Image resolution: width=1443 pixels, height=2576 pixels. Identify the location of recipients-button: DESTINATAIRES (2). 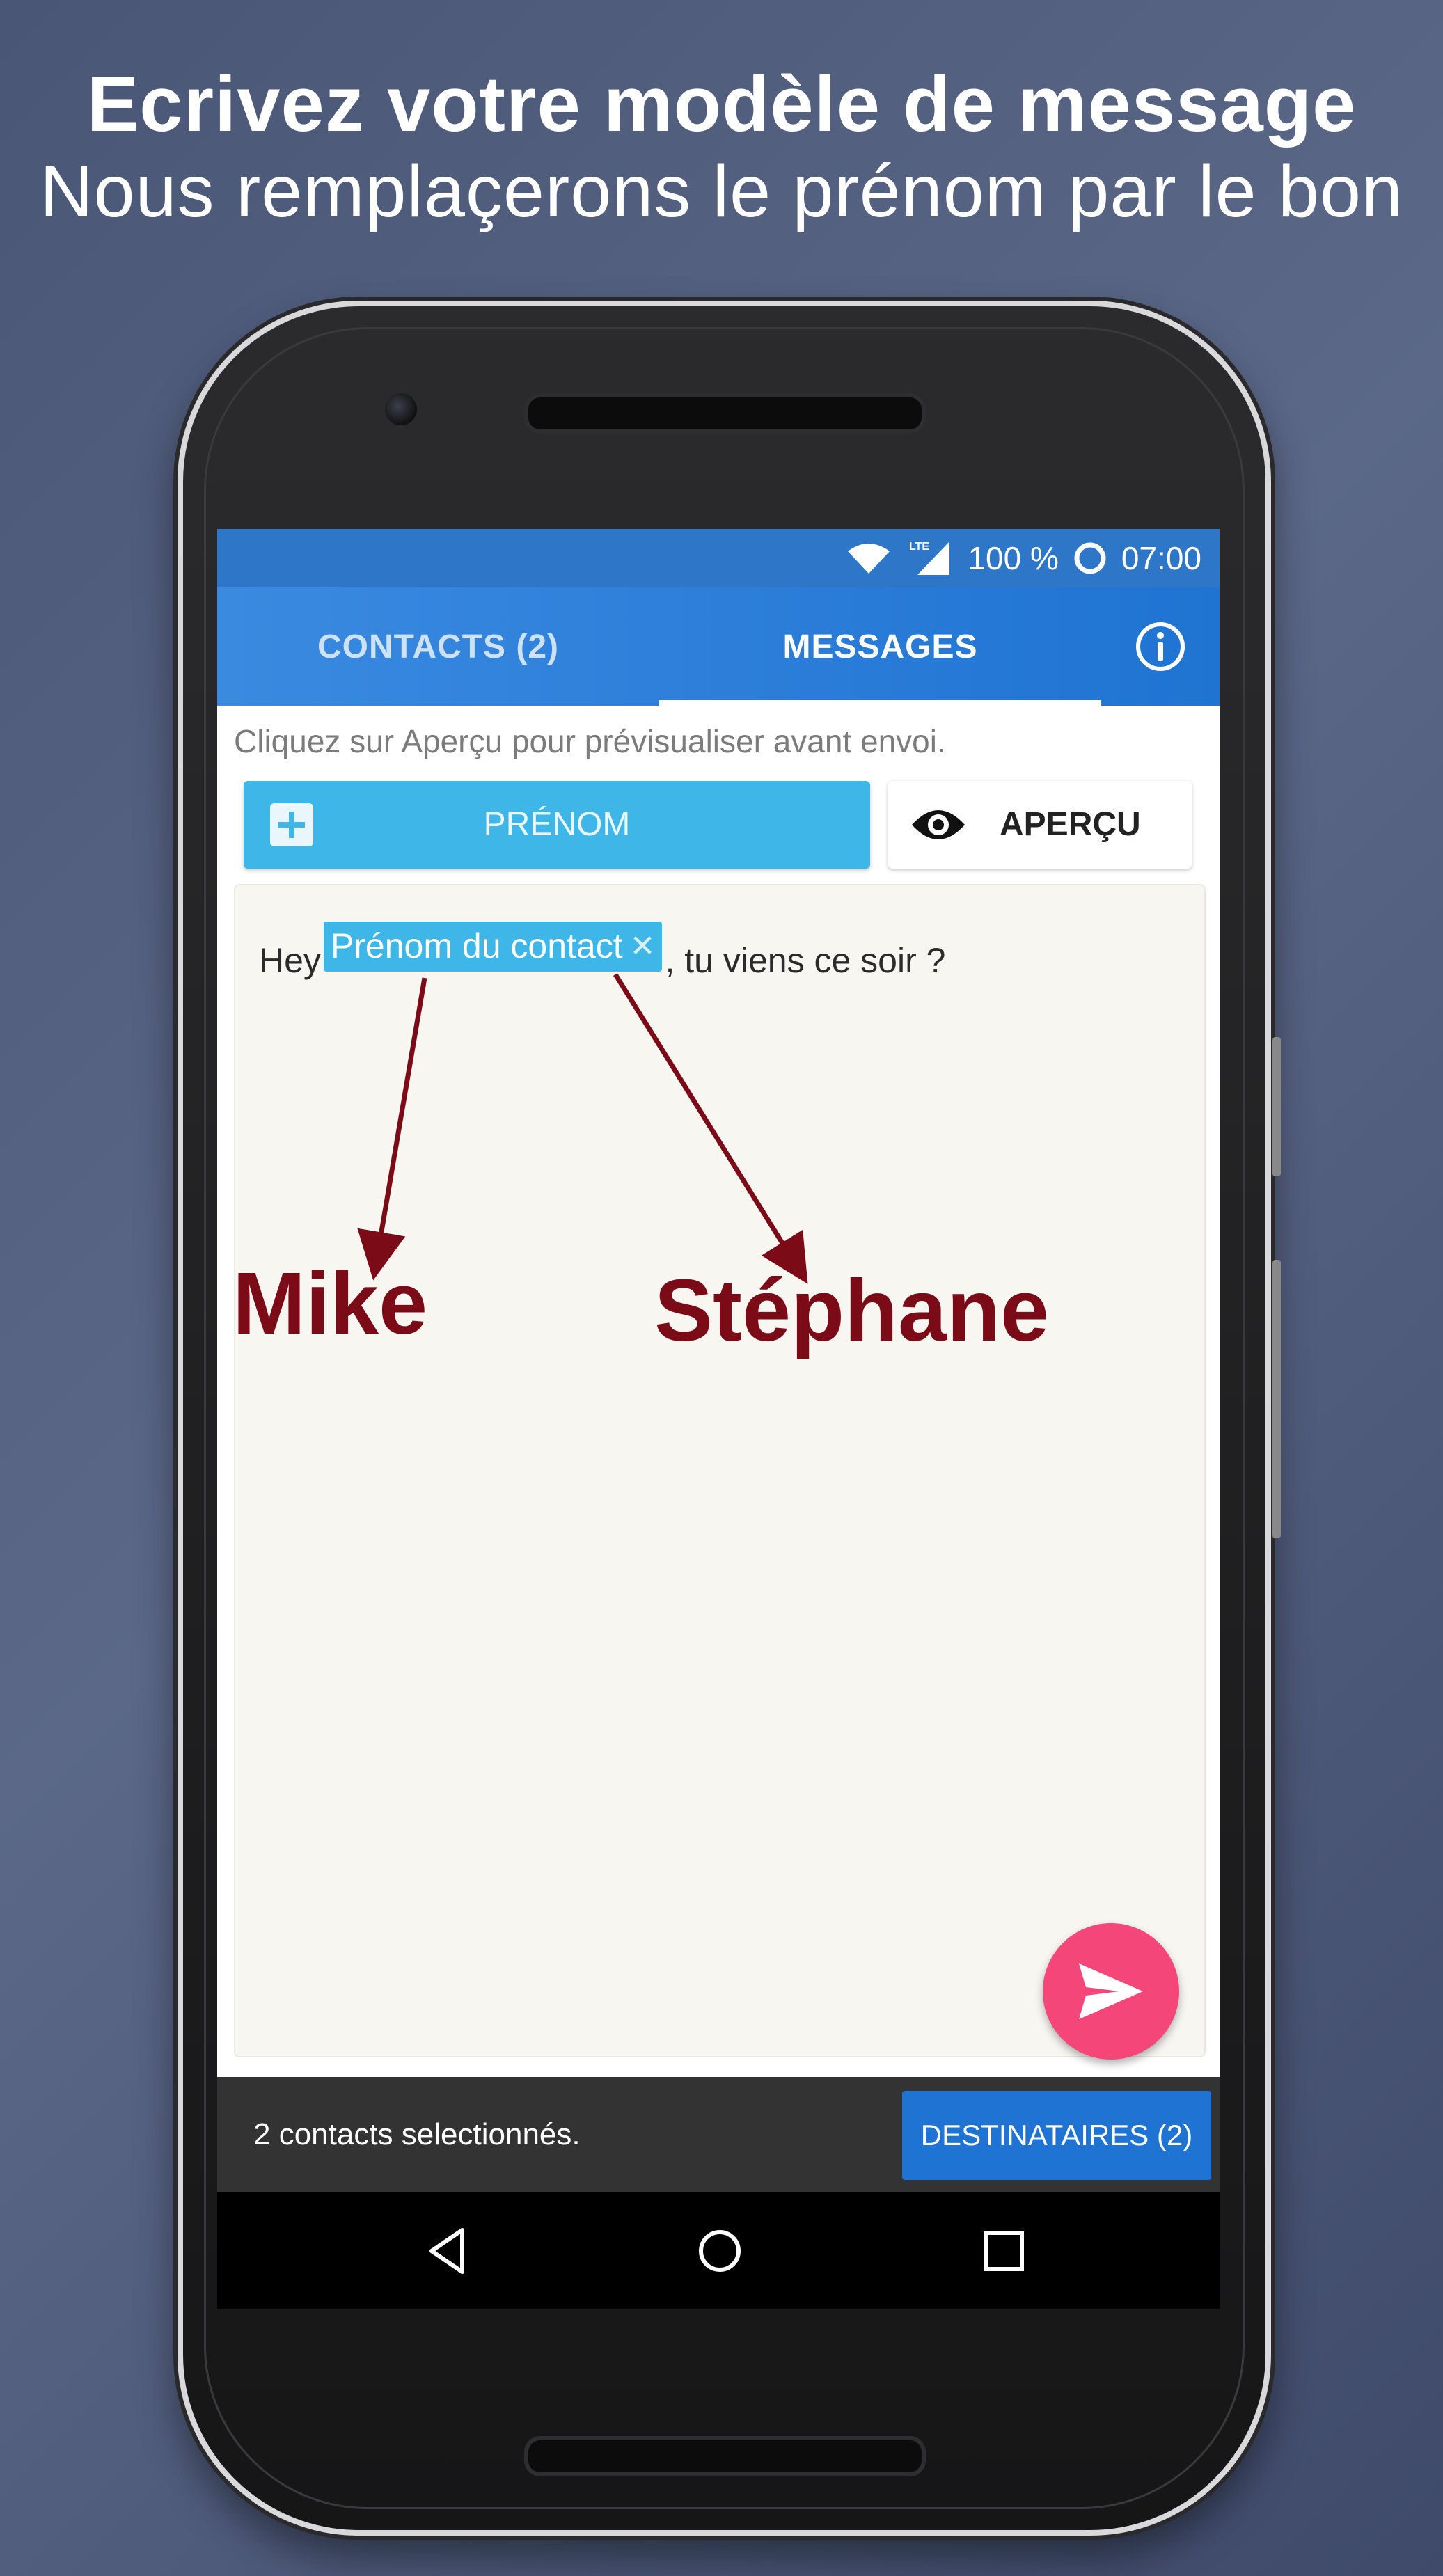
(1056, 2135).